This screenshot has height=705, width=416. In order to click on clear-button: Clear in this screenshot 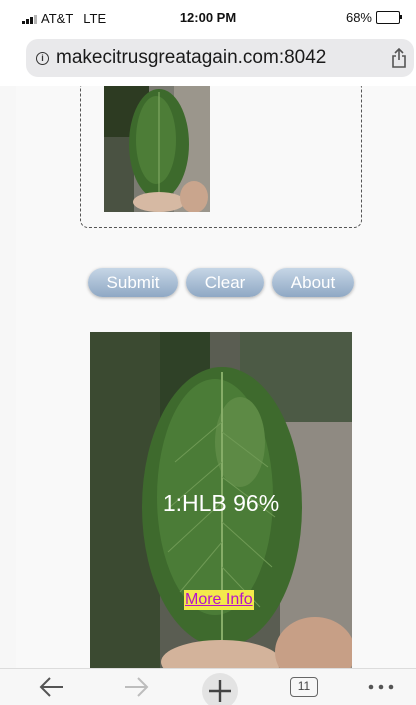, I will do `click(225, 282)`.